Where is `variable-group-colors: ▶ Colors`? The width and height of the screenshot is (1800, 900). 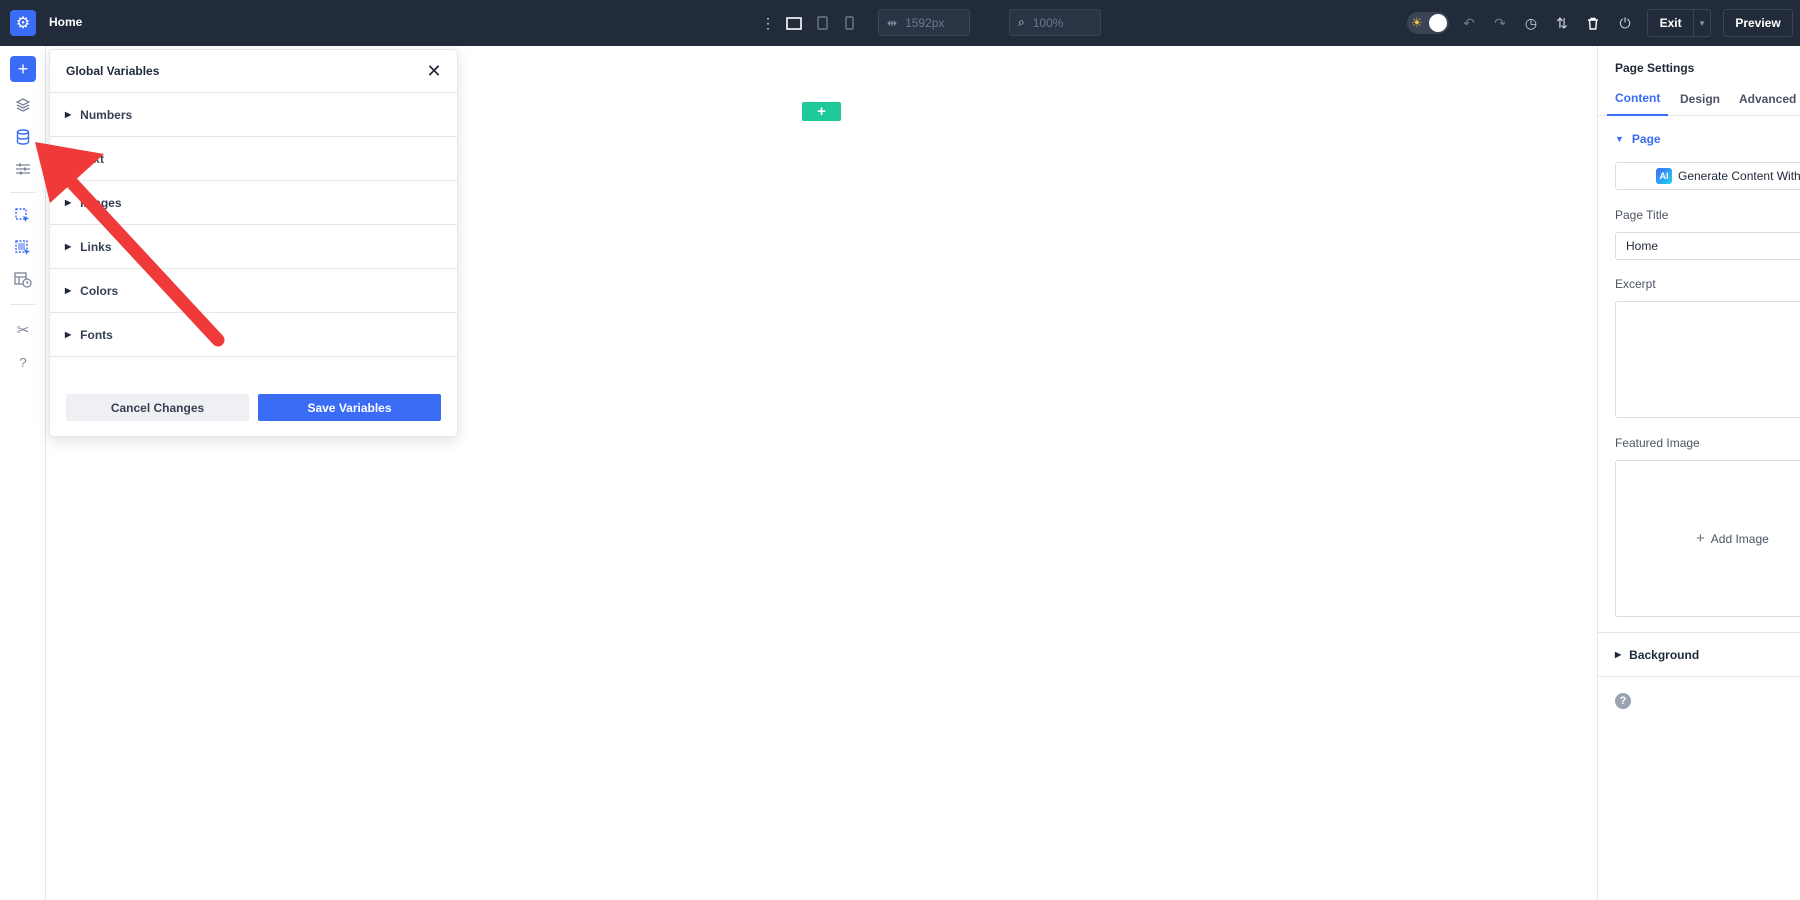
variable-group-colors: ▶ Colors is located at coordinates (253, 291).